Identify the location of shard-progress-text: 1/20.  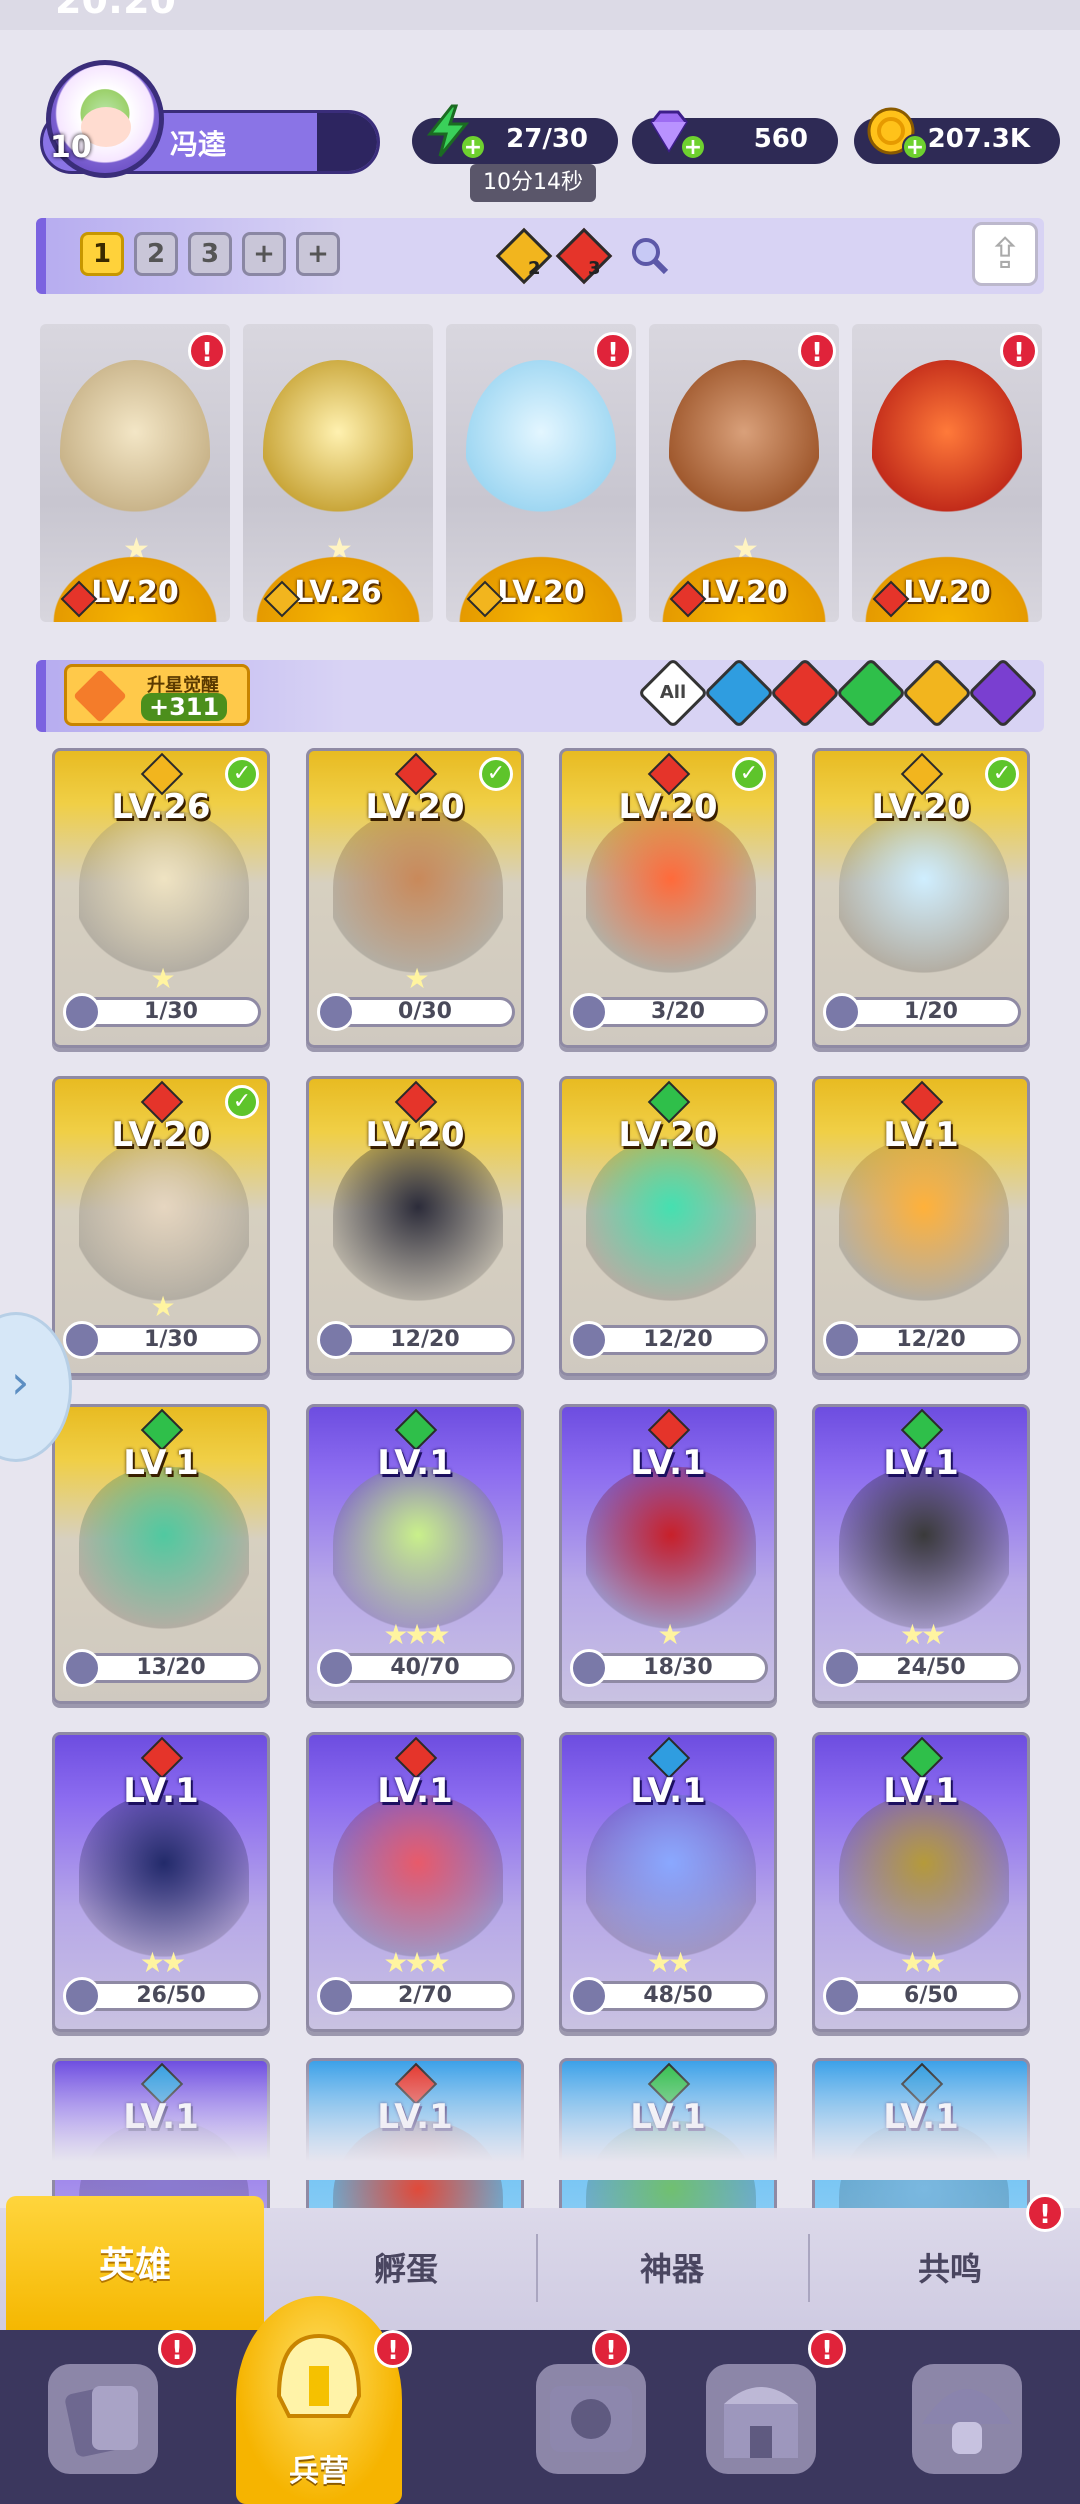
(931, 1011).